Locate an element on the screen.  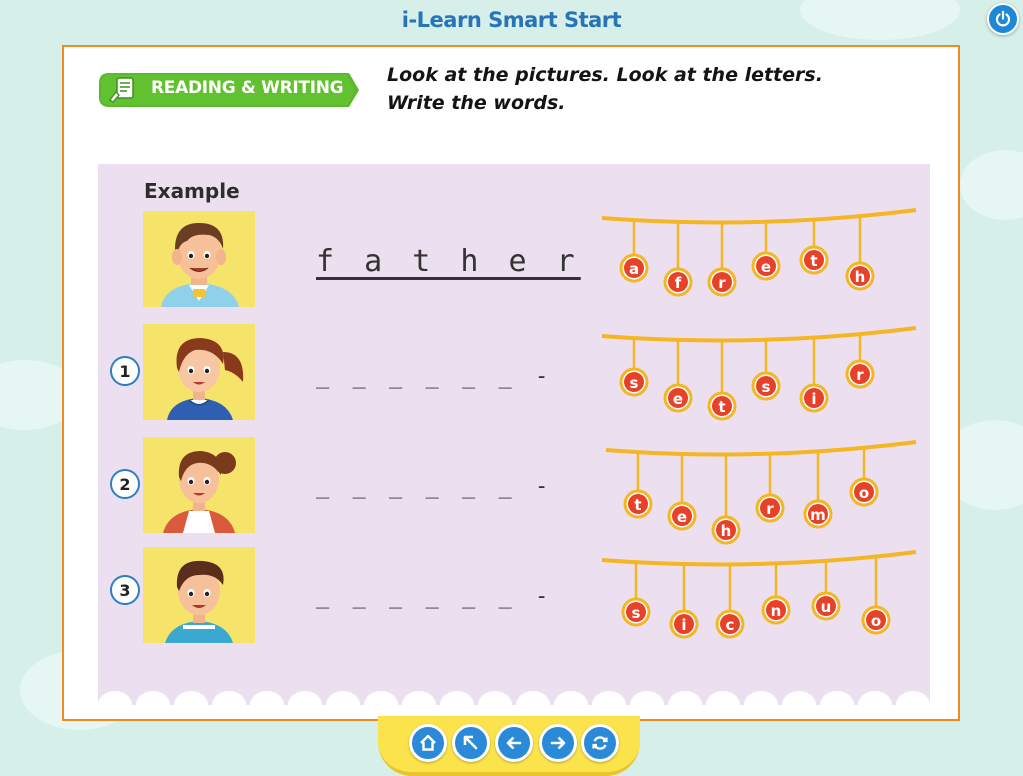
next-button is located at coordinates (558, 743).